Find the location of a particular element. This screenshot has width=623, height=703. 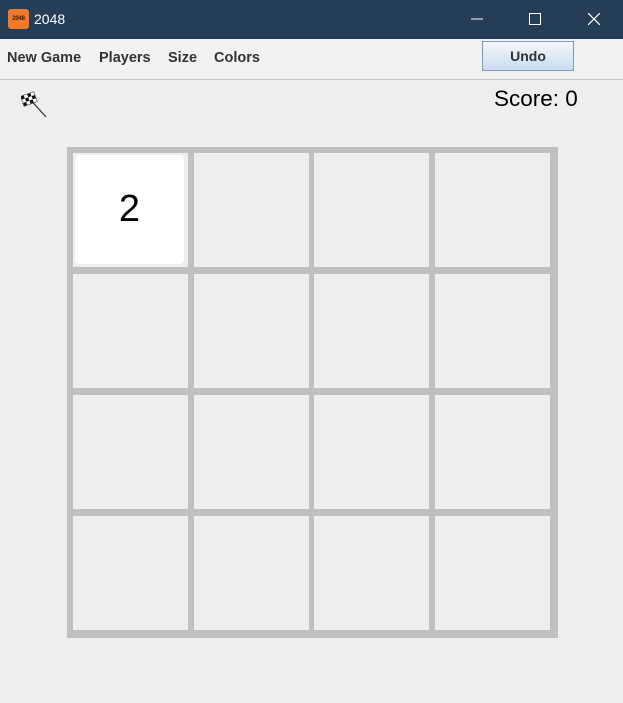

title-bar: 2048 2048 is located at coordinates (311, 19).